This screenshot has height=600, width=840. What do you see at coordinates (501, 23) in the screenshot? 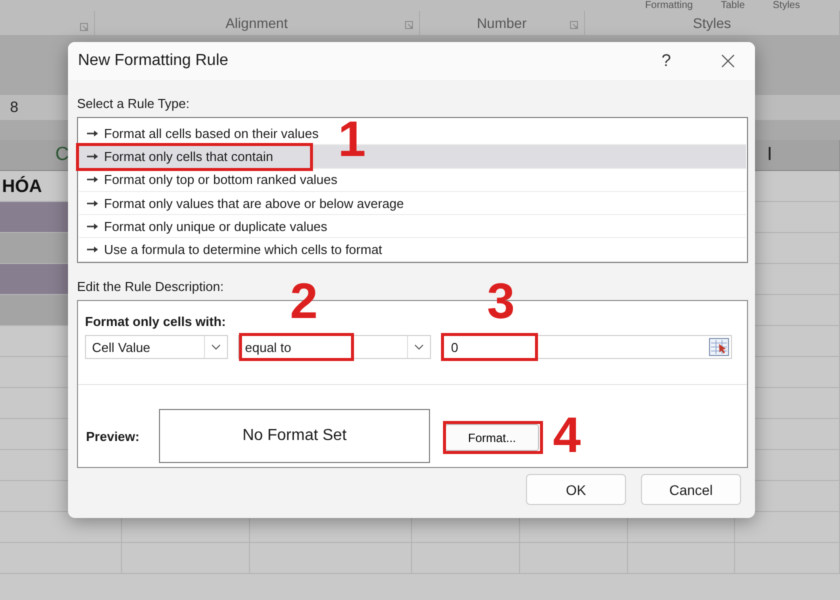
I see `ribbon-group-label: Number` at bounding box center [501, 23].